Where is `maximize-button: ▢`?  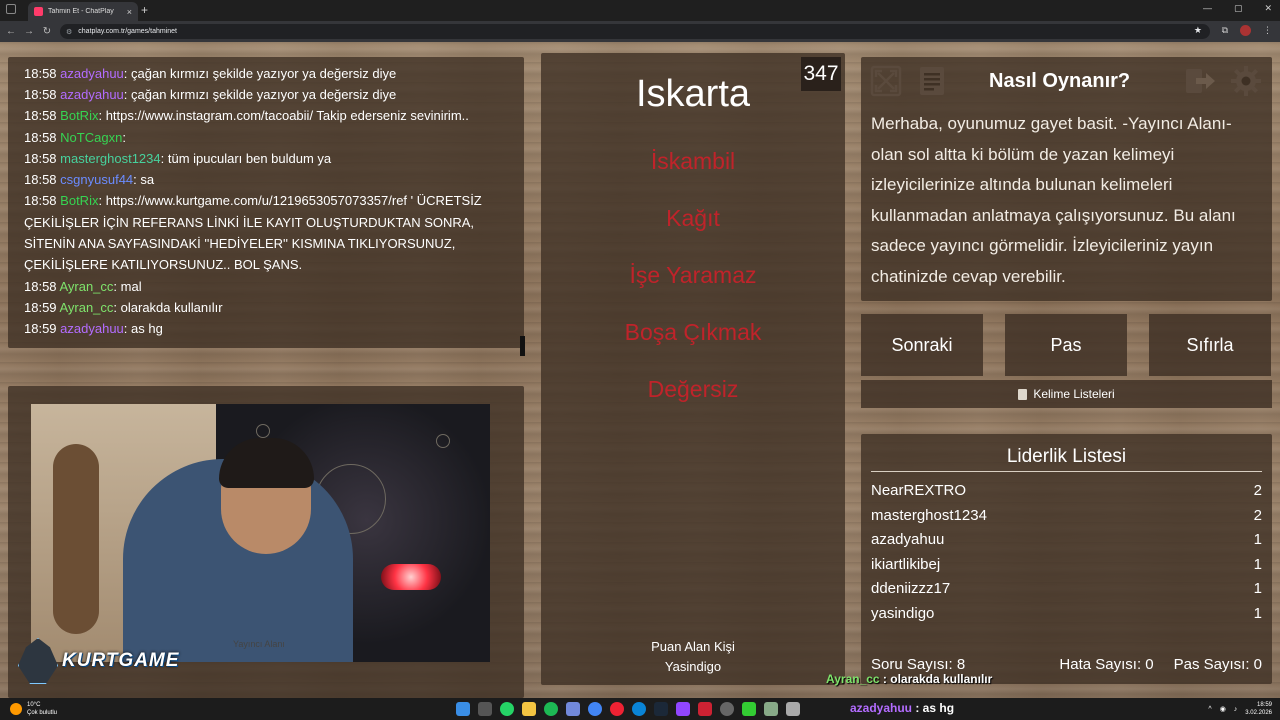 maximize-button: ▢ is located at coordinates (1238, 8).